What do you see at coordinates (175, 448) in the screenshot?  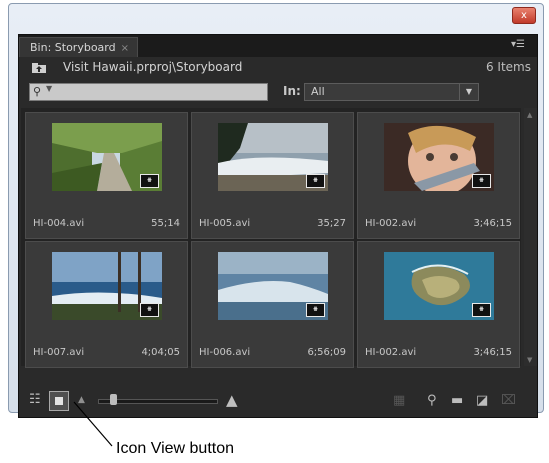 I see `callout-label: Icon View button` at bounding box center [175, 448].